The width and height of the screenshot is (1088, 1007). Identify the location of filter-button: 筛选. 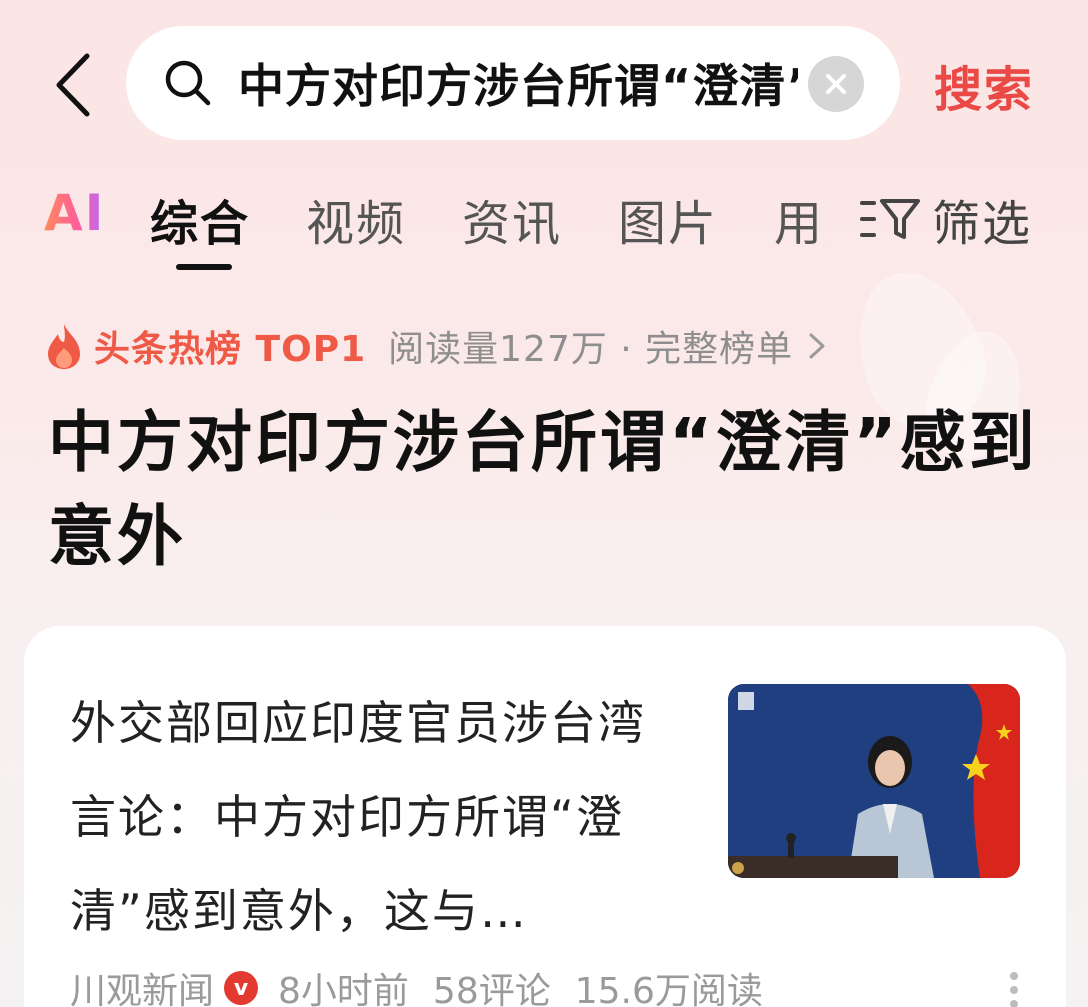
(946, 219).